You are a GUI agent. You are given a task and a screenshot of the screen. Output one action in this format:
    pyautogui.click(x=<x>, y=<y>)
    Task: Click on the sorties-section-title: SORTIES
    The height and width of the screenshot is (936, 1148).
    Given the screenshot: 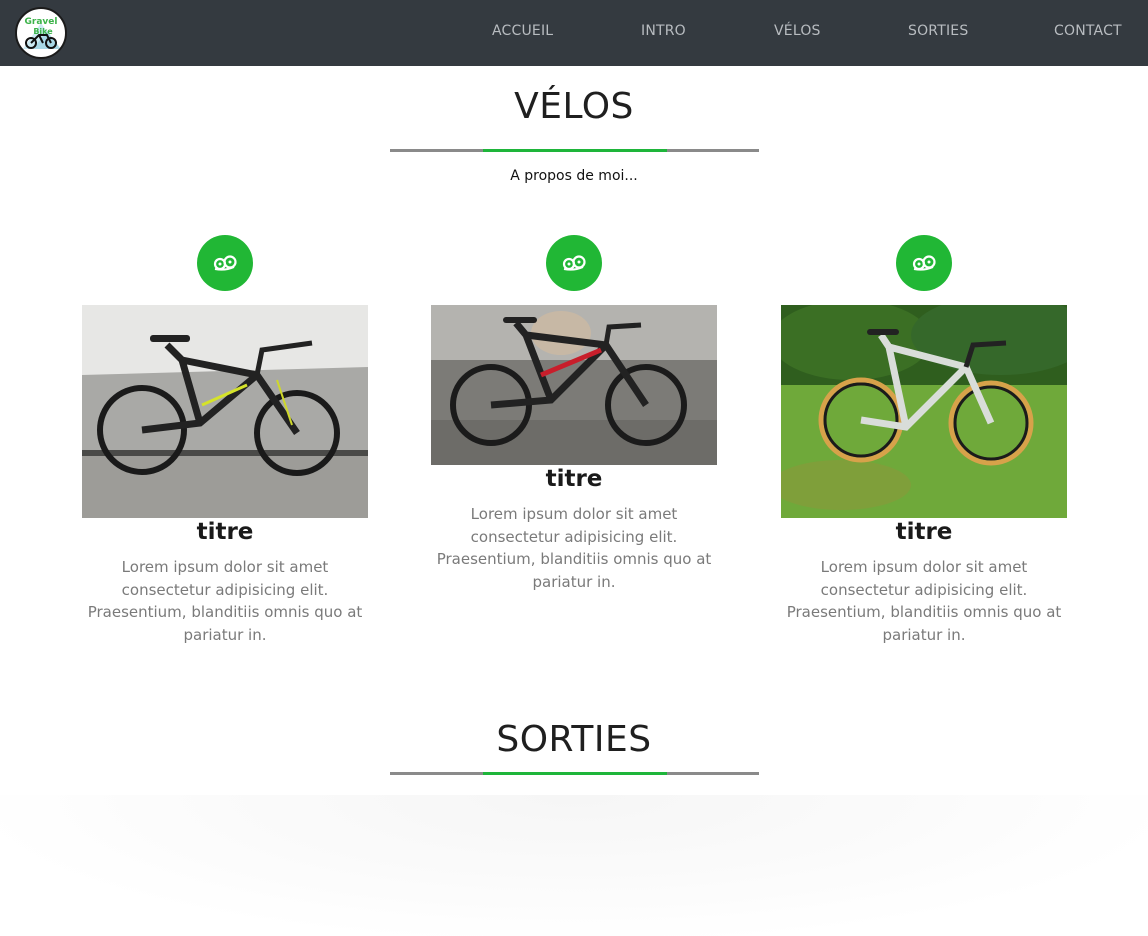 What is the action you would take?
    pyautogui.click(x=574, y=739)
    